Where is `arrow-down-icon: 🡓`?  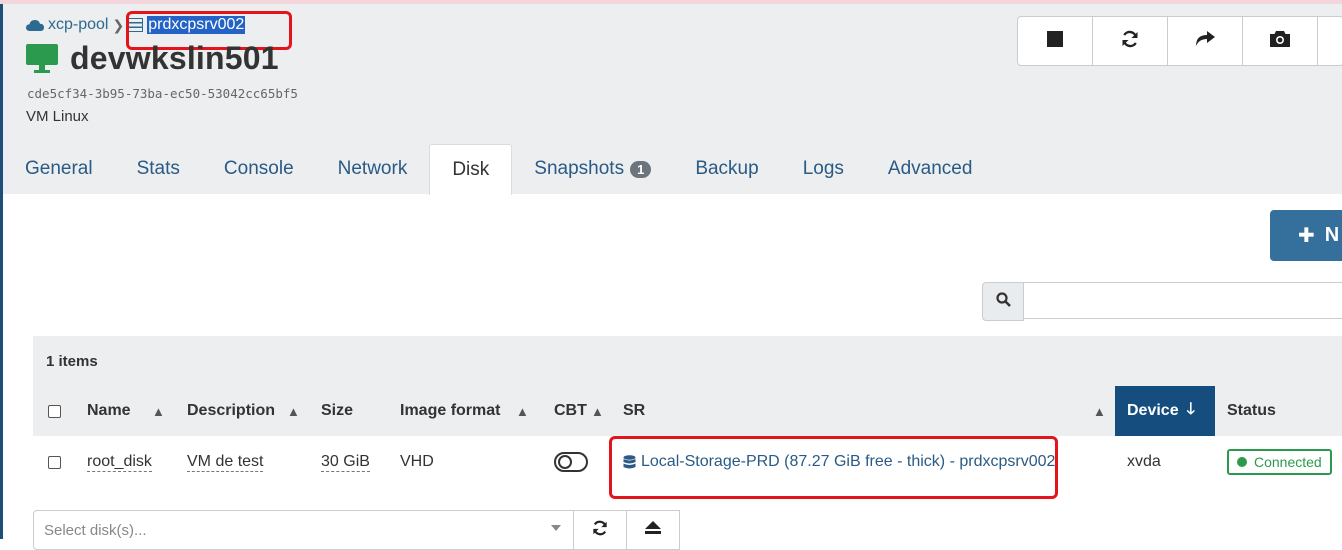
arrow-down-icon: 🡓 is located at coordinates (1190, 409).